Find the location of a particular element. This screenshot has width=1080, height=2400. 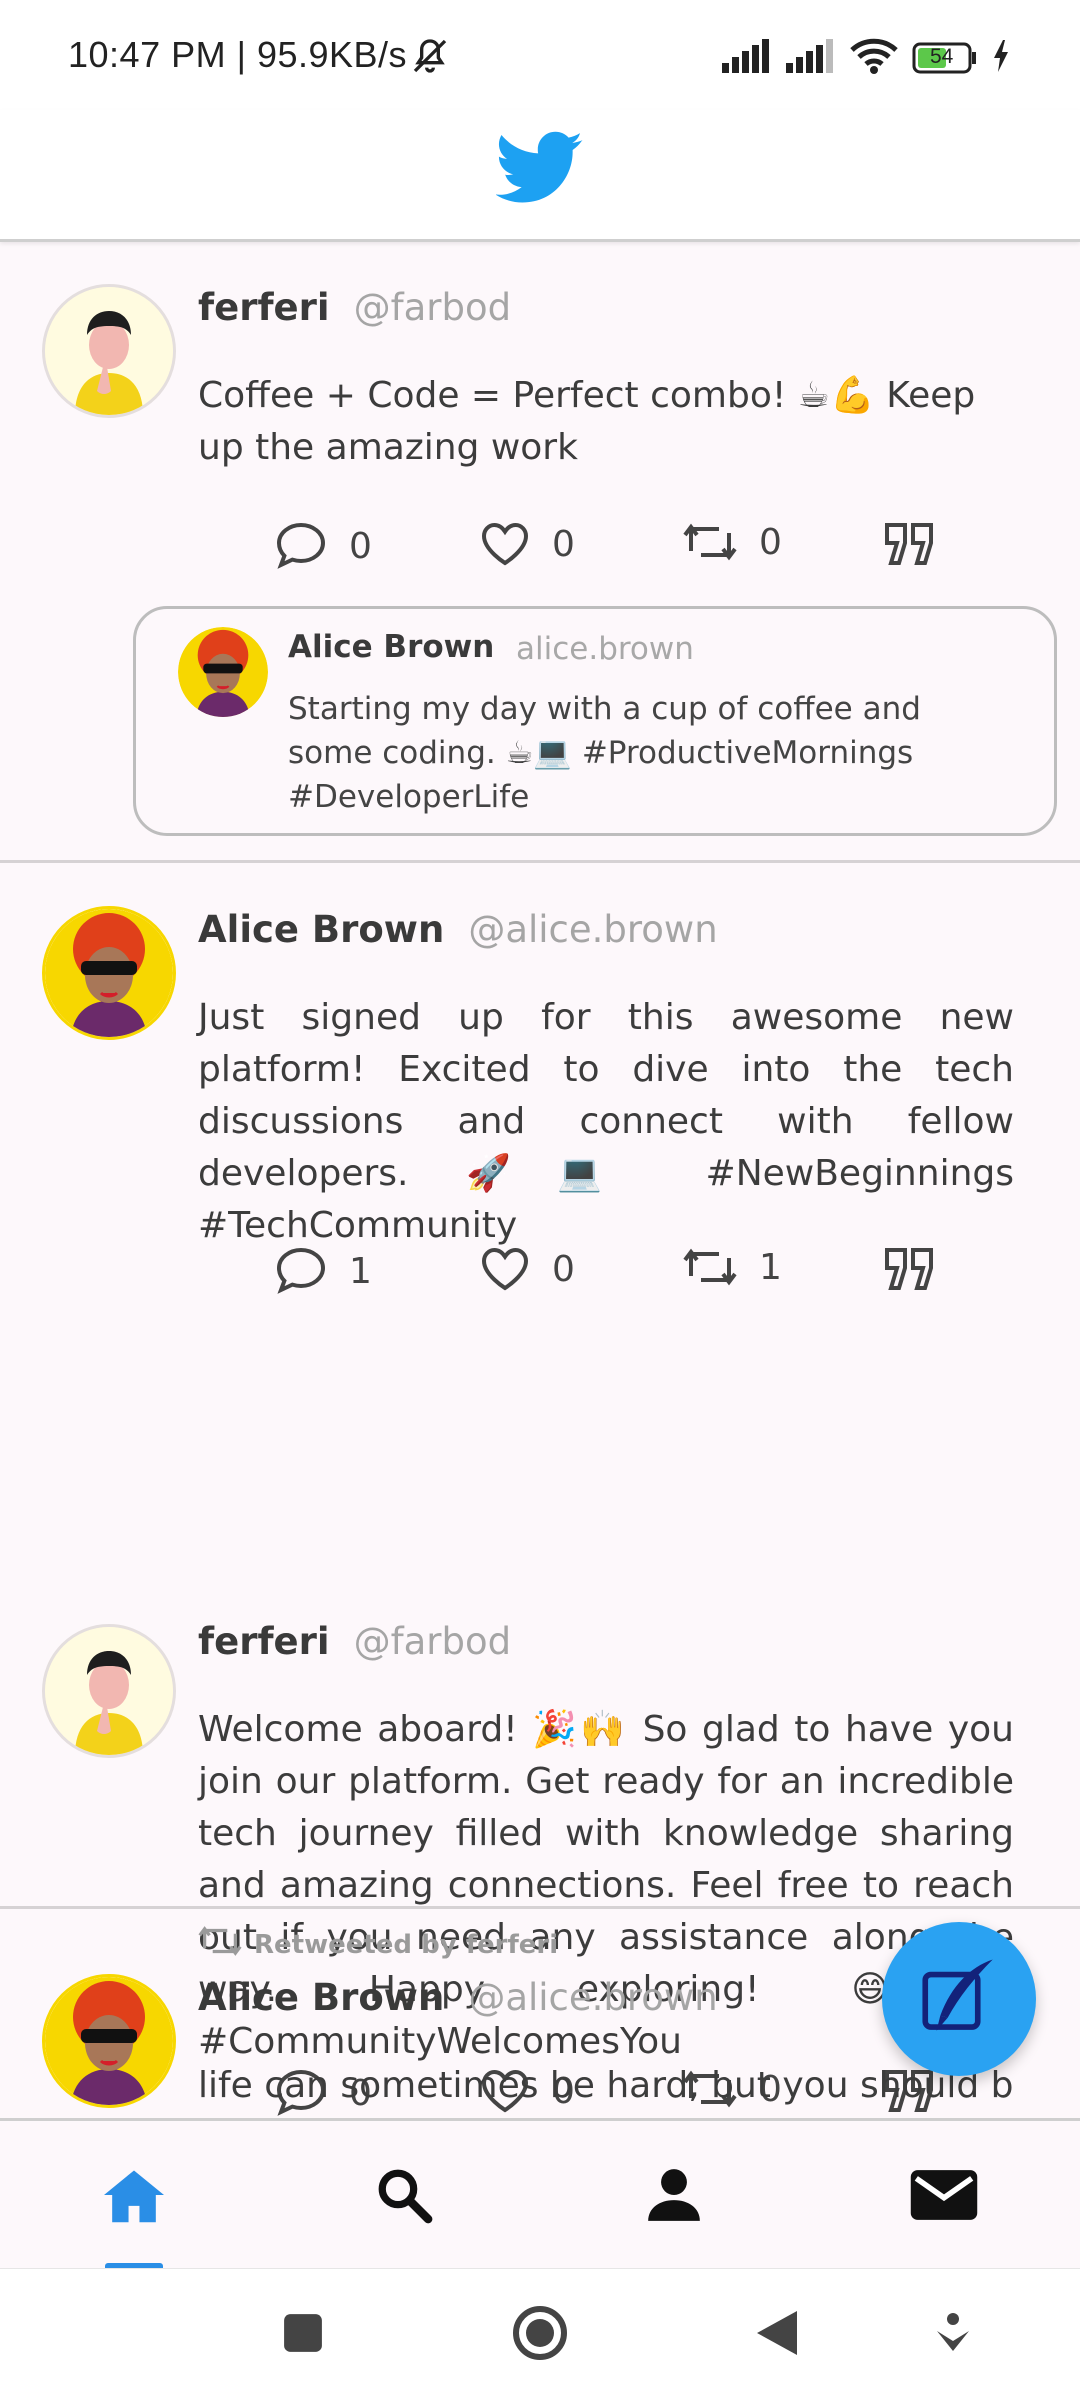

back-button is located at coordinates (777, 2335).